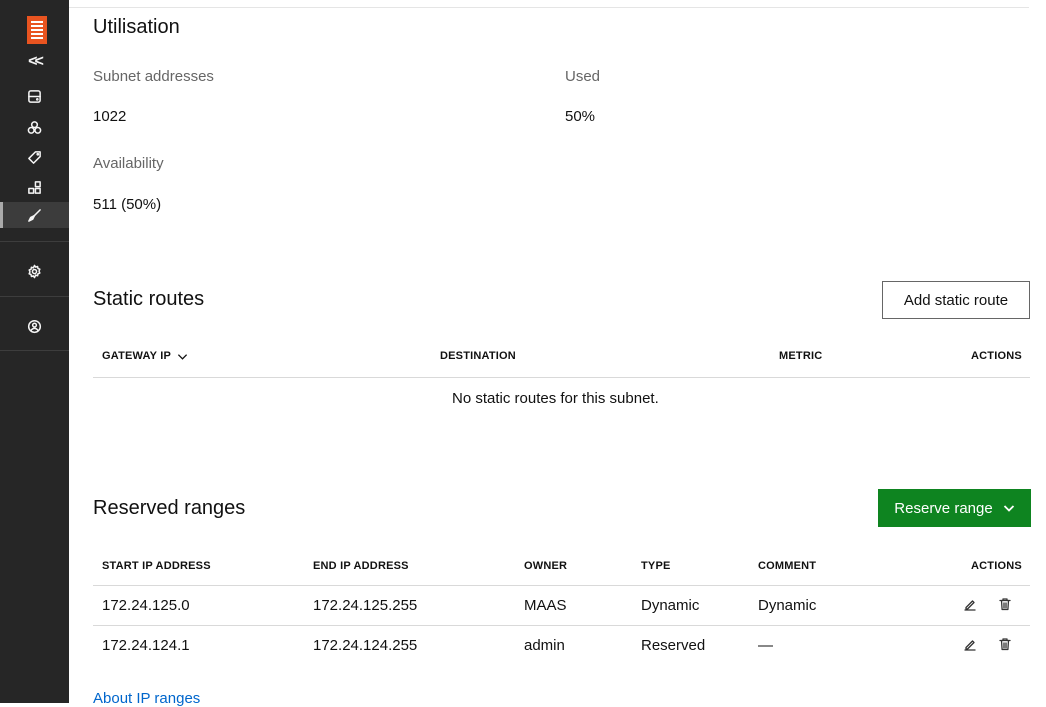 The width and height of the screenshot is (1046, 707). Describe the element at coordinates (561, 625) in the screenshot. I see `table-row-divider` at that location.